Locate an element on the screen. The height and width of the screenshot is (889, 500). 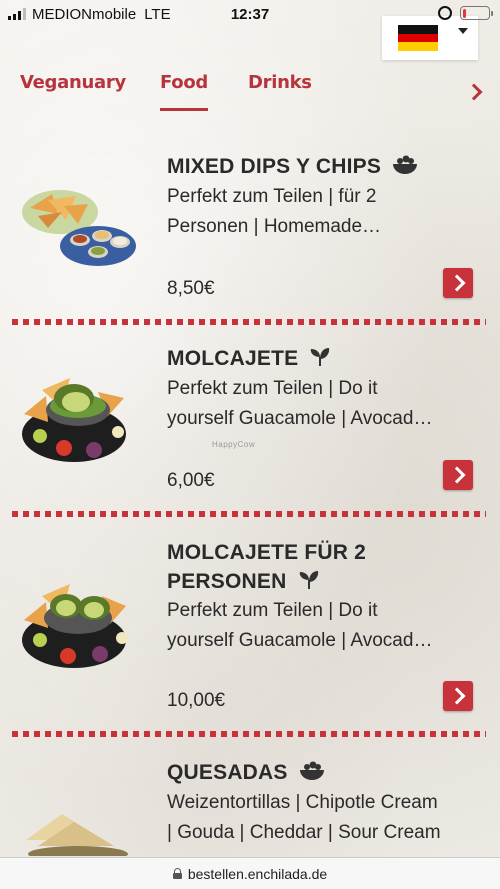
category-tabs: Veganuary Food Drinks is located at coordinates (250, 92).